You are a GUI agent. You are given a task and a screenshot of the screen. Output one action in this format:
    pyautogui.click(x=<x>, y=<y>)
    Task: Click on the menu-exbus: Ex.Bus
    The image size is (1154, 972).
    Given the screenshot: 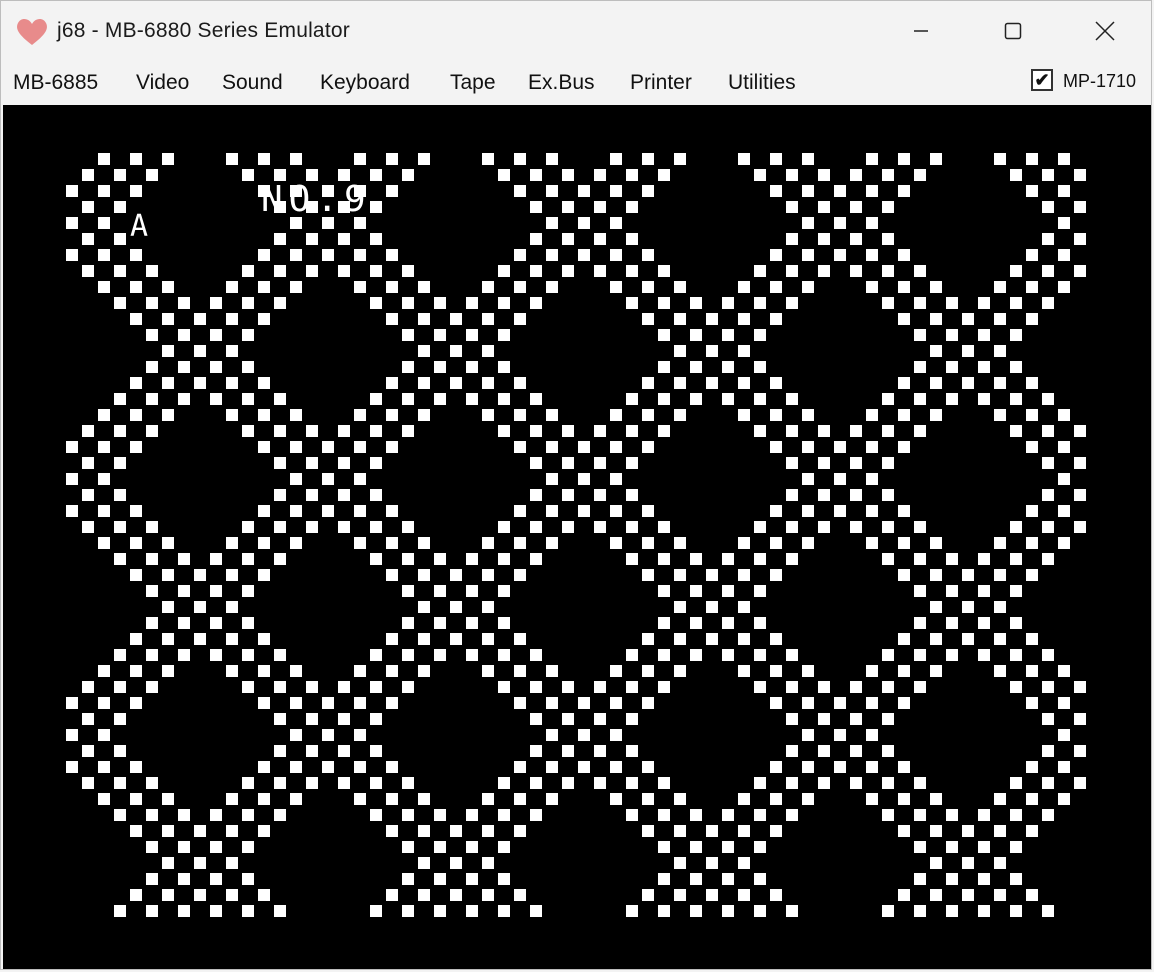 What is the action you would take?
    pyautogui.click(x=561, y=83)
    